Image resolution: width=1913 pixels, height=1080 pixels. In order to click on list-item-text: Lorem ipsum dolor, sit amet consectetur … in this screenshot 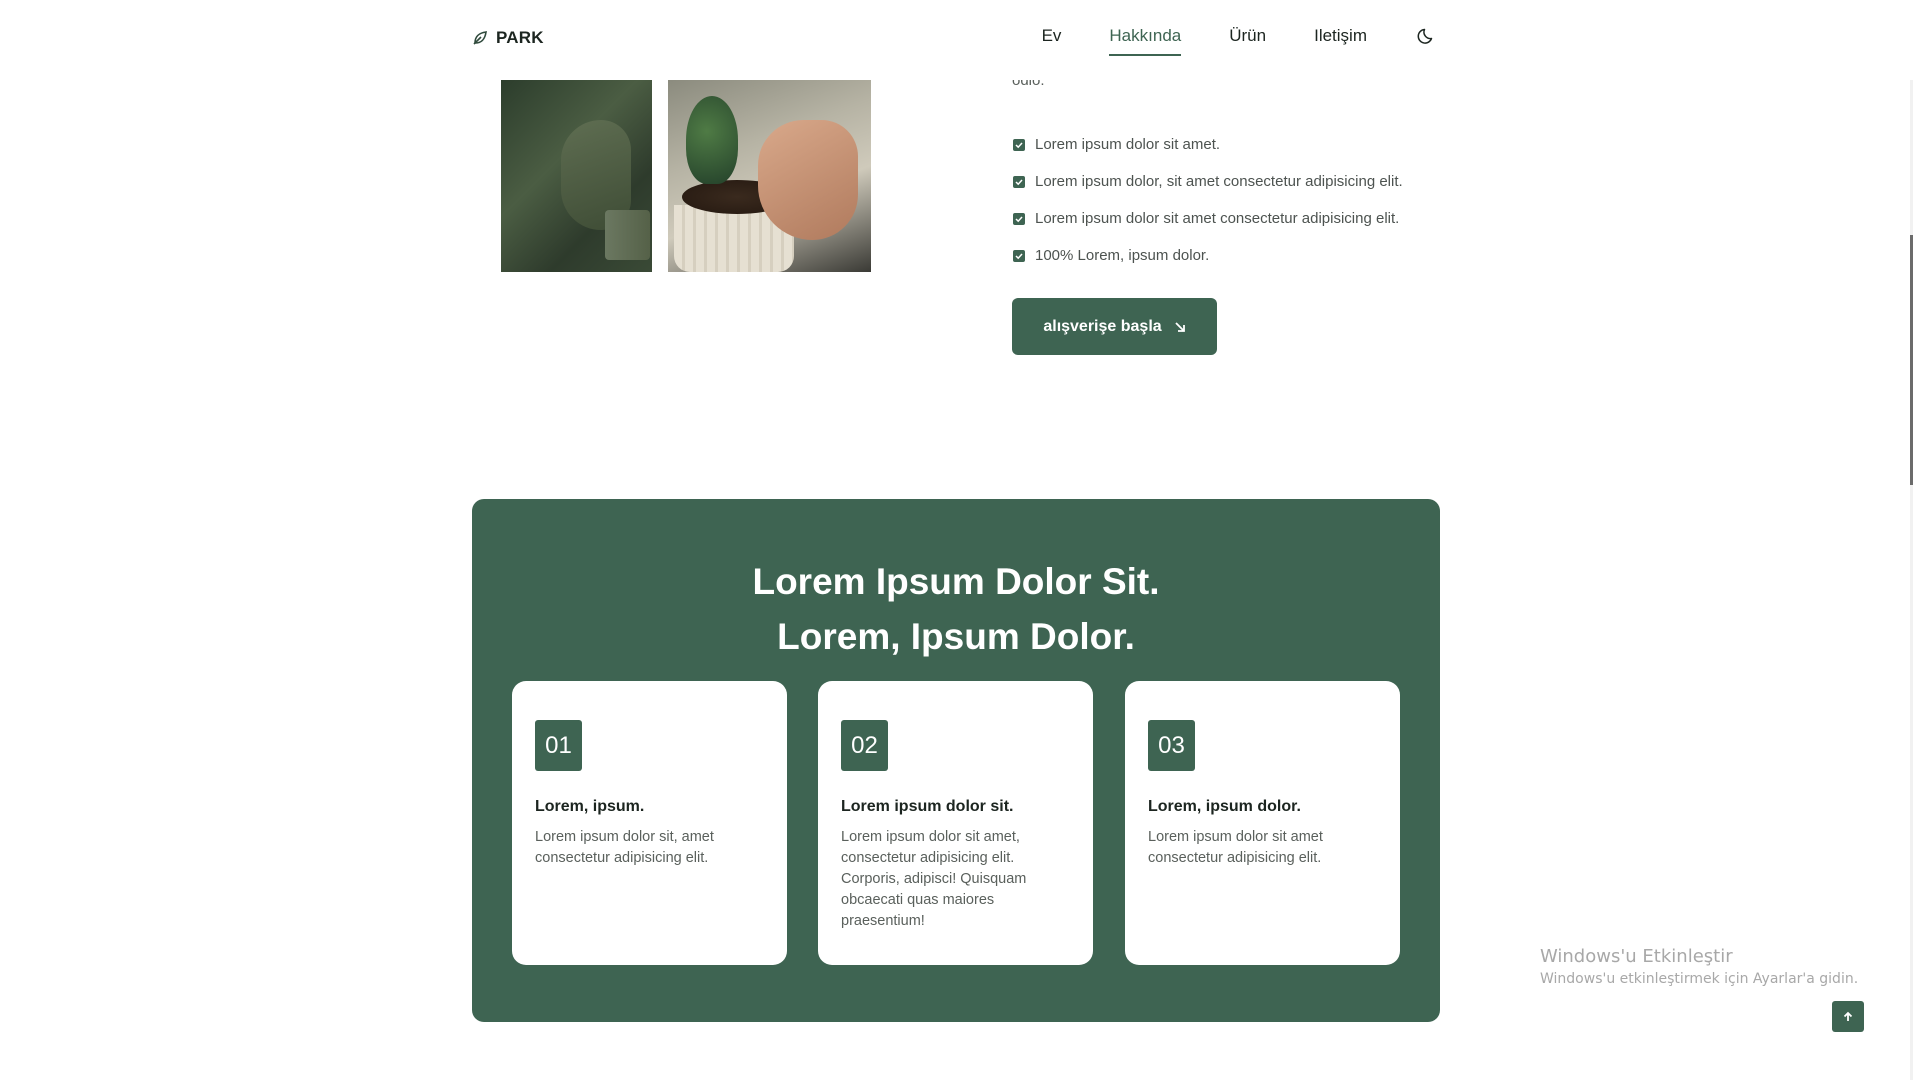, I will do `click(1219, 181)`.